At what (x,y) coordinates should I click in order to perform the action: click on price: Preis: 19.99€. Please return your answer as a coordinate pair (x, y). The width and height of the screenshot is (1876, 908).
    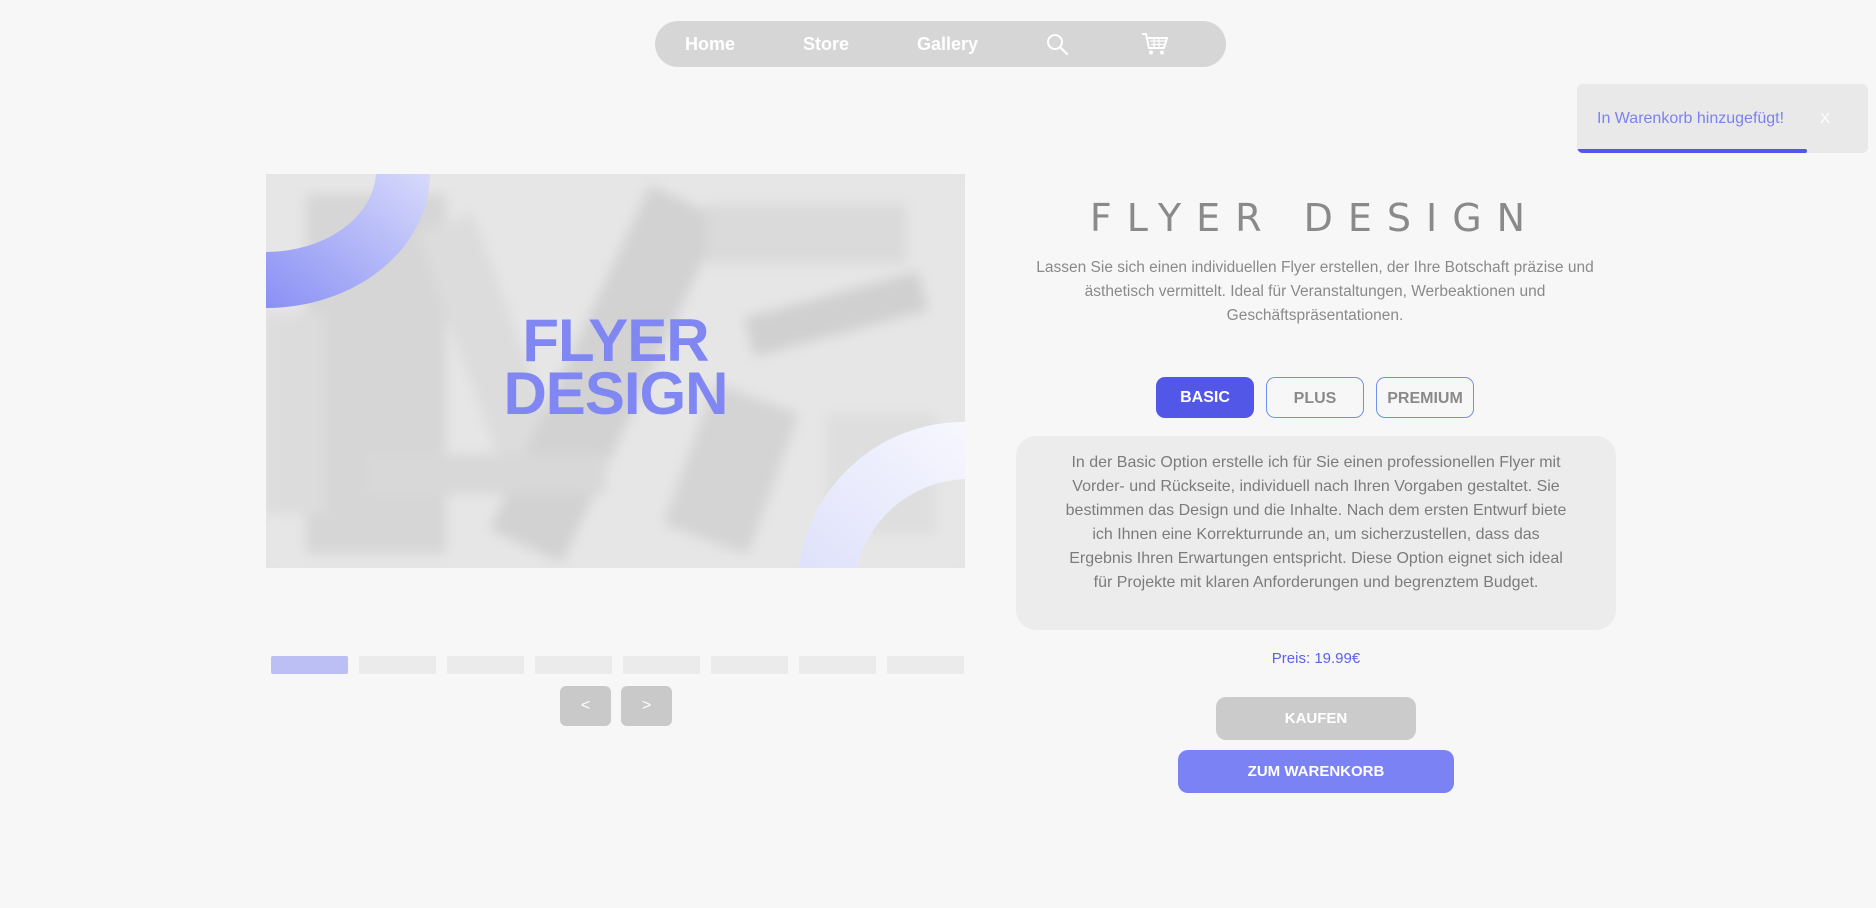
    Looking at the image, I should click on (1316, 658).